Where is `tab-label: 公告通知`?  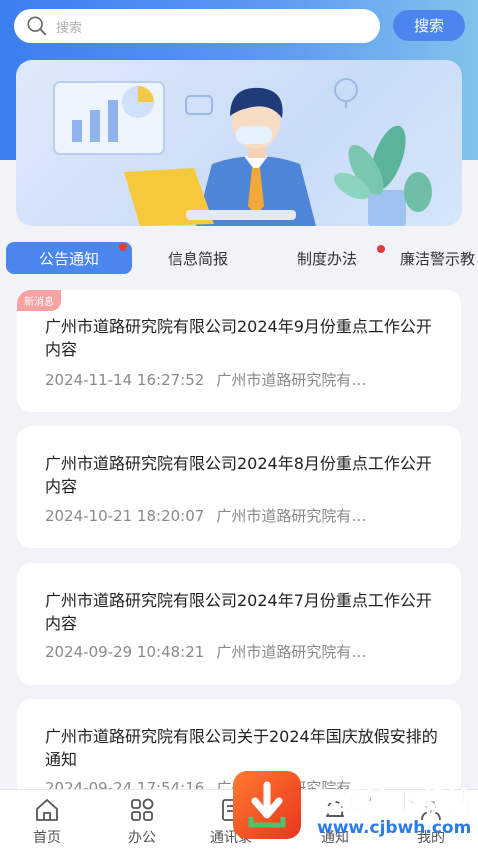 tab-label: 公告通知 is located at coordinates (68, 258).